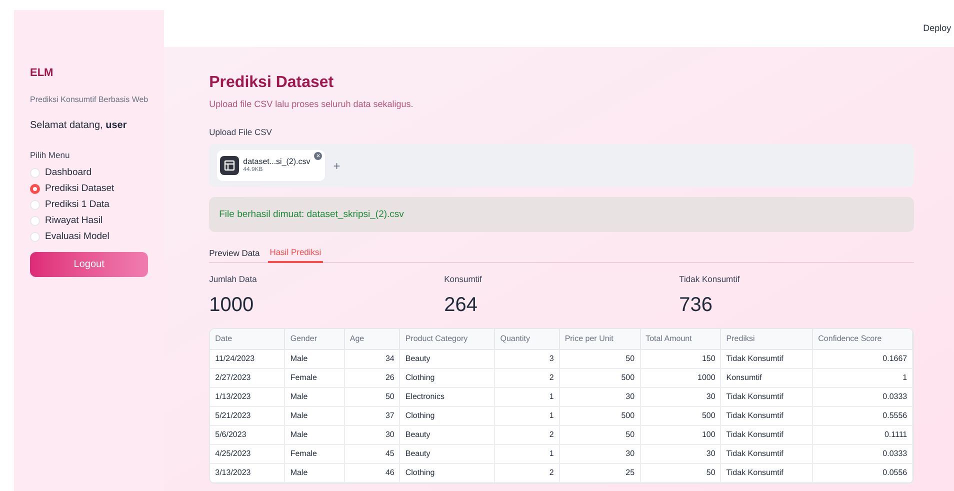  I want to click on tab: Preview Data, so click(234, 254).